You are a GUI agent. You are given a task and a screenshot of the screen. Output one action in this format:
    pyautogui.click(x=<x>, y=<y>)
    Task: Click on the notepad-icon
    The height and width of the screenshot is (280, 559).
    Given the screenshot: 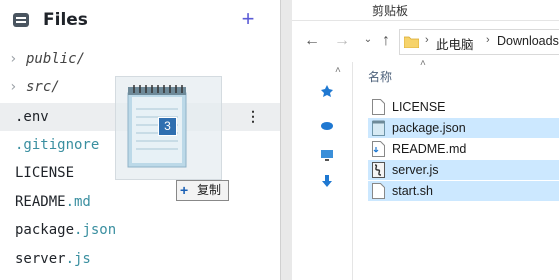 What is the action you would take?
    pyautogui.click(x=157, y=126)
    